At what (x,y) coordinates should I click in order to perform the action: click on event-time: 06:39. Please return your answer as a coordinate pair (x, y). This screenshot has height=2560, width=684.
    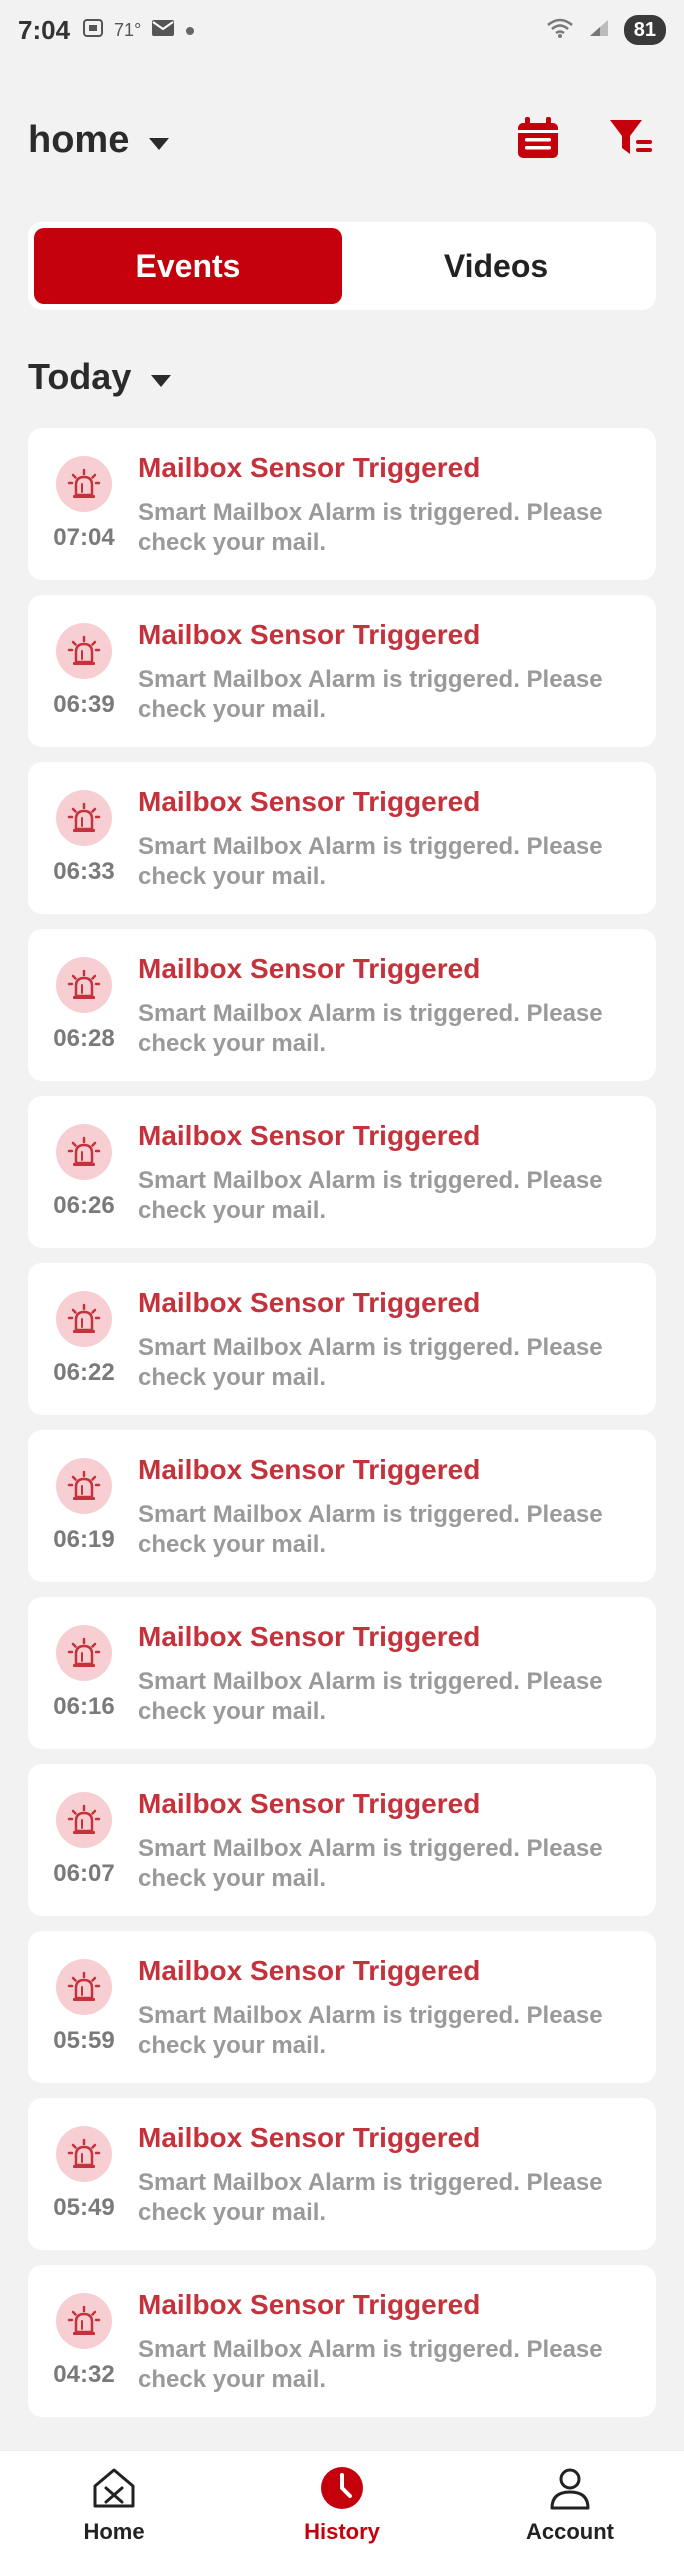
    Looking at the image, I should click on (84, 704).